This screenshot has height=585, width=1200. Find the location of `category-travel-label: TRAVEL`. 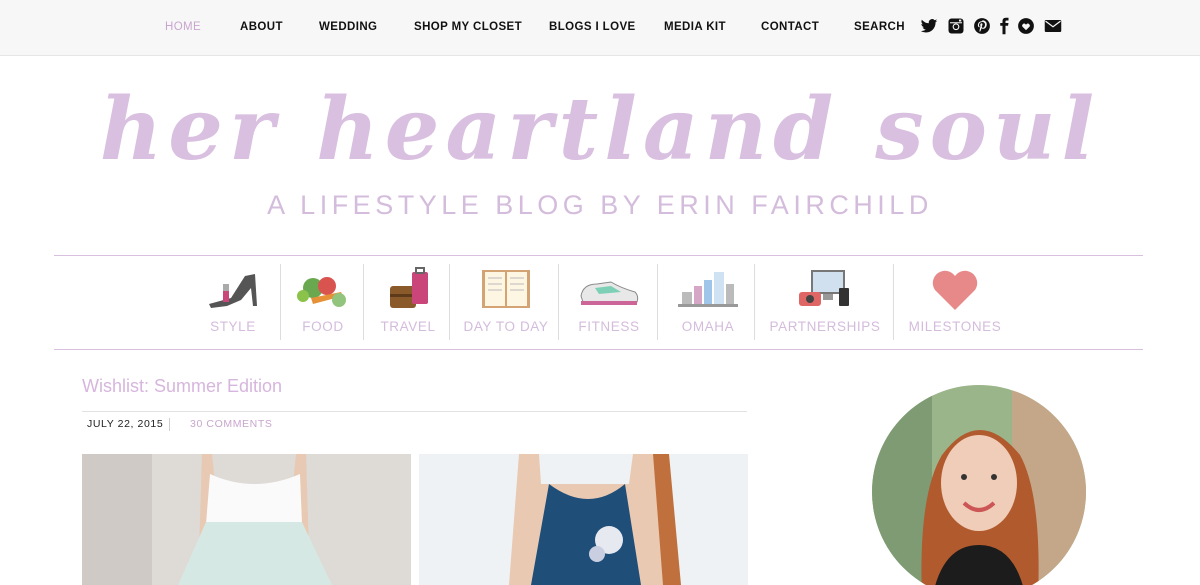

category-travel-label: TRAVEL is located at coordinates (408, 326).